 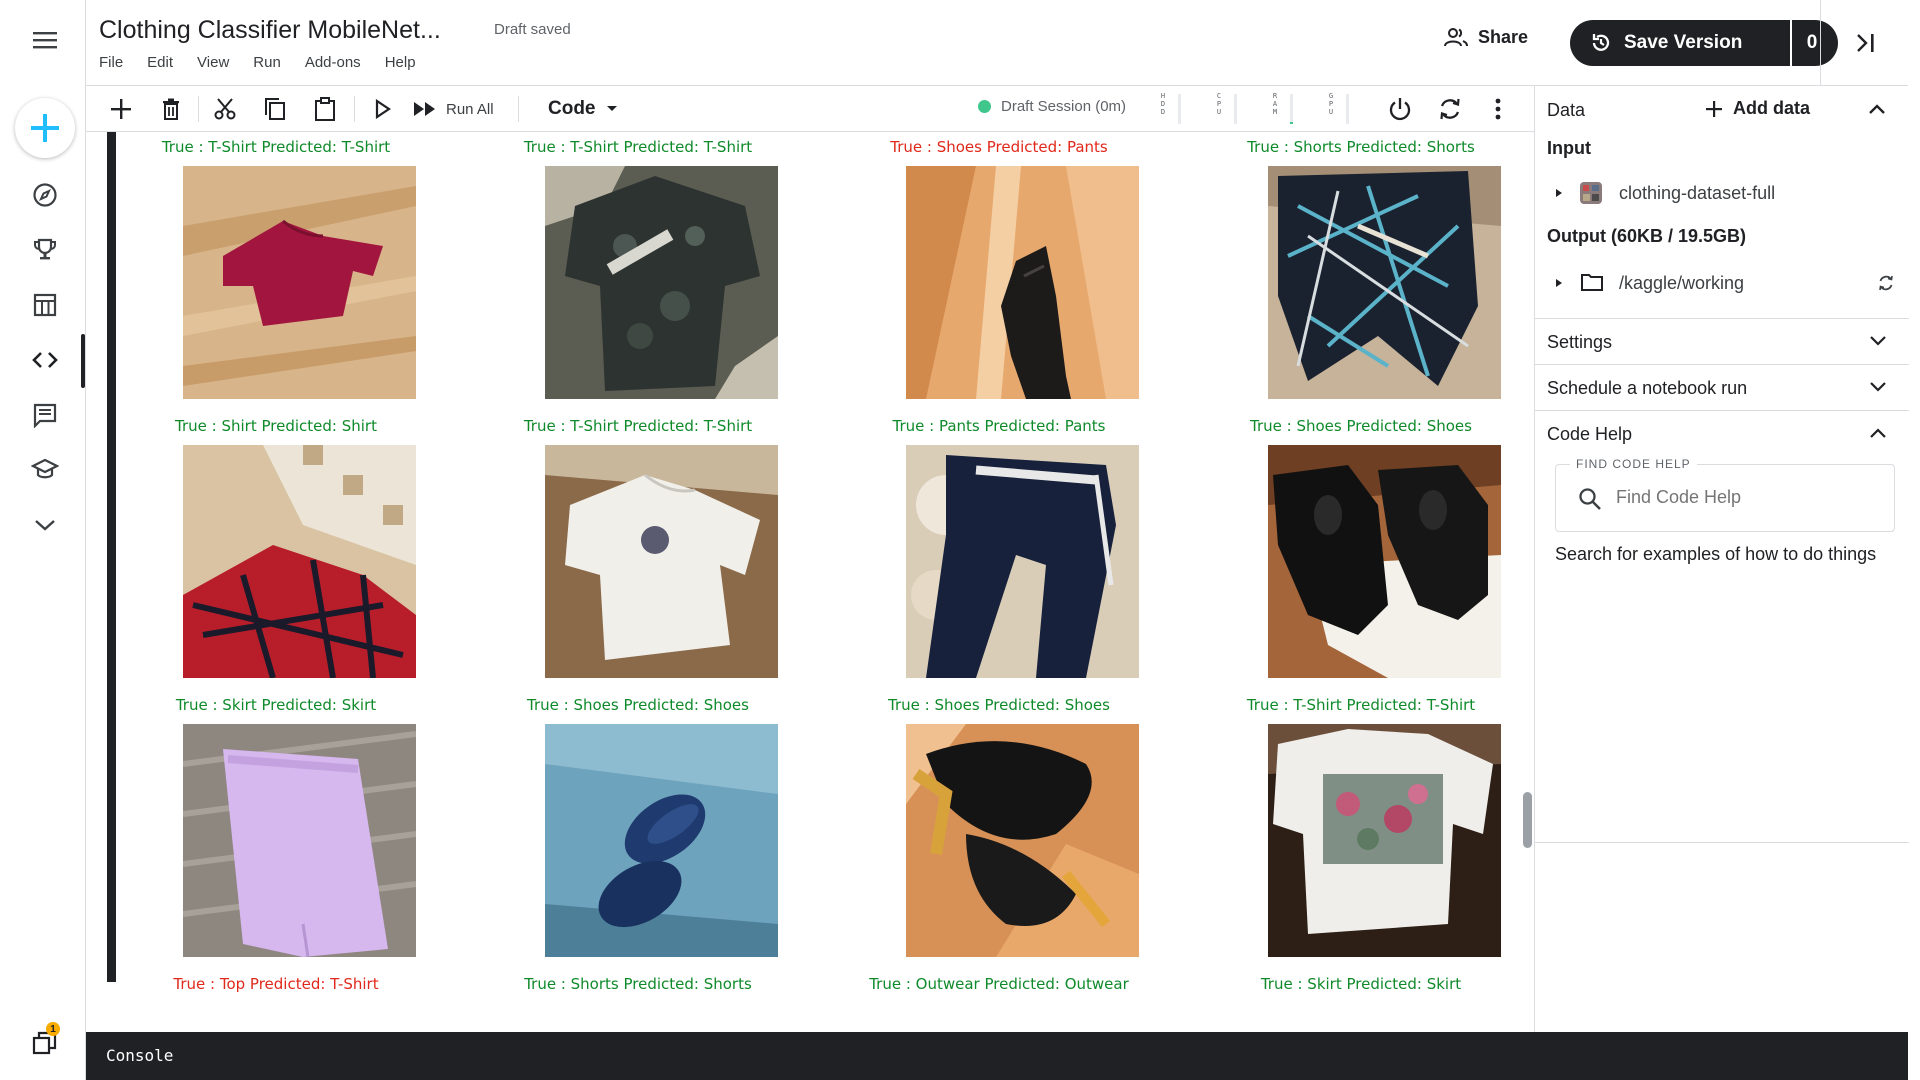 I want to click on session-status: Draft Session (0m), so click(x=1052, y=106).